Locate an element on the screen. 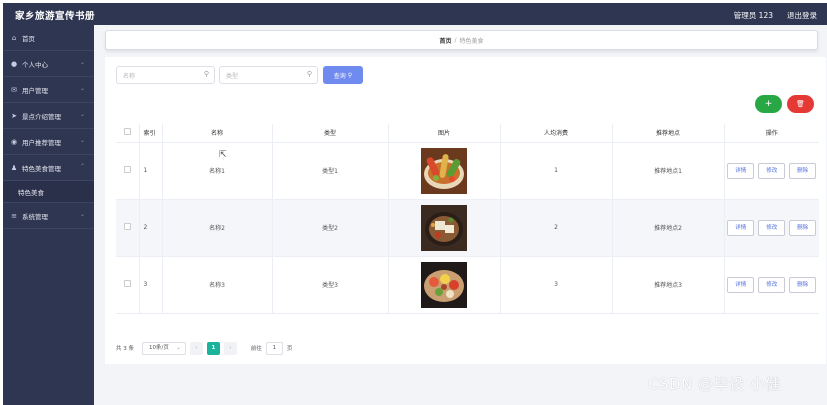 The height and width of the screenshot is (405, 827). sidebar-item-recommendations: ◉ 用户推荐管理 ⌄ is located at coordinates (48, 142).